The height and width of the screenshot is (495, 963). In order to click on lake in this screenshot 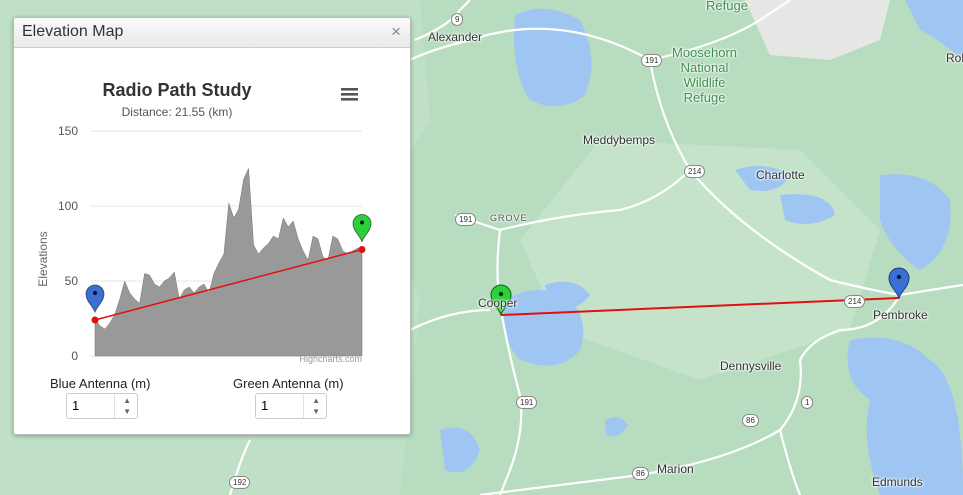, I will do `click(553, 57)`.